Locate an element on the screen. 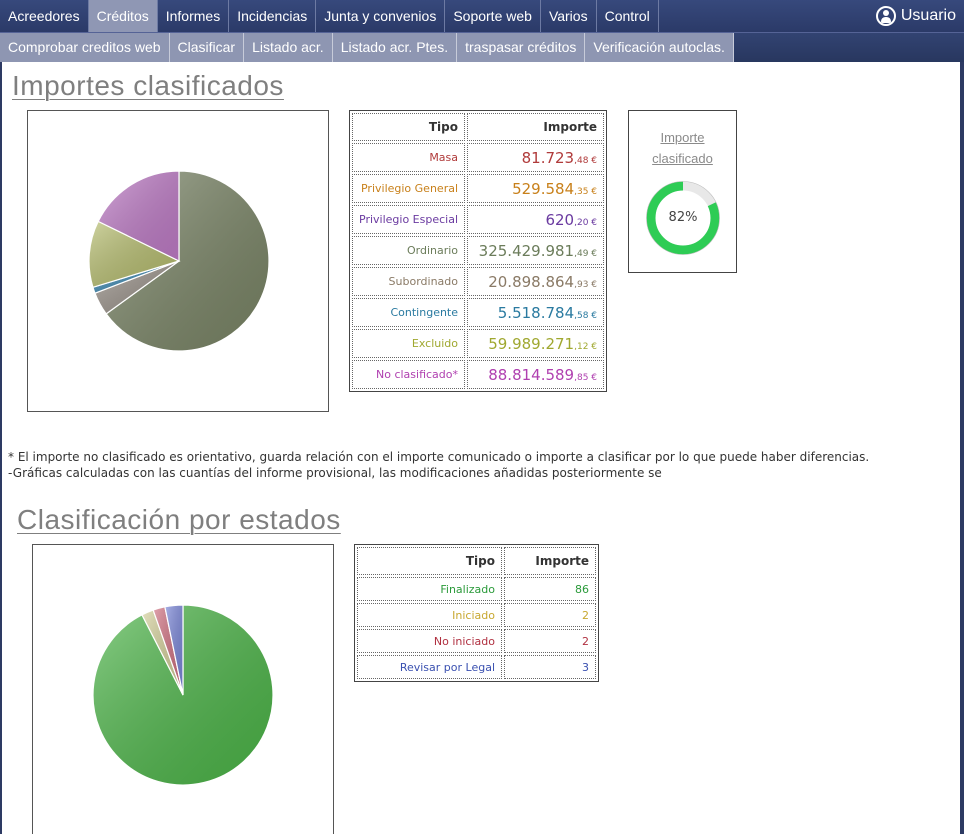  table-row: Privilegio General 529.584,35 € is located at coordinates (478, 188).